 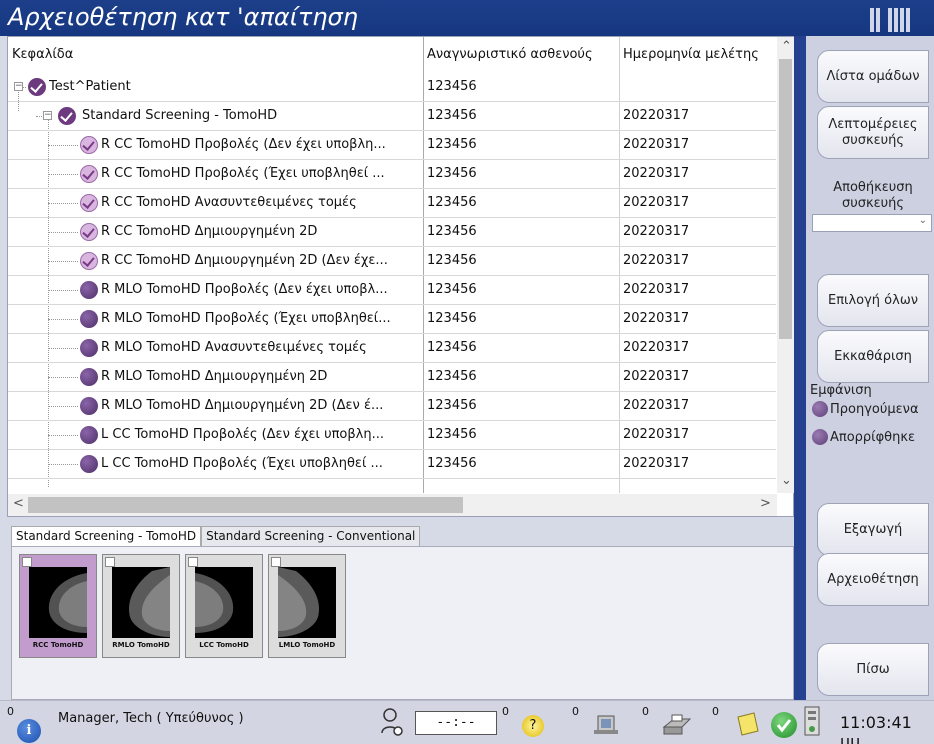 What do you see at coordinates (813, 723) in the screenshot?
I see `archive-status-icon` at bounding box center [813, 723].